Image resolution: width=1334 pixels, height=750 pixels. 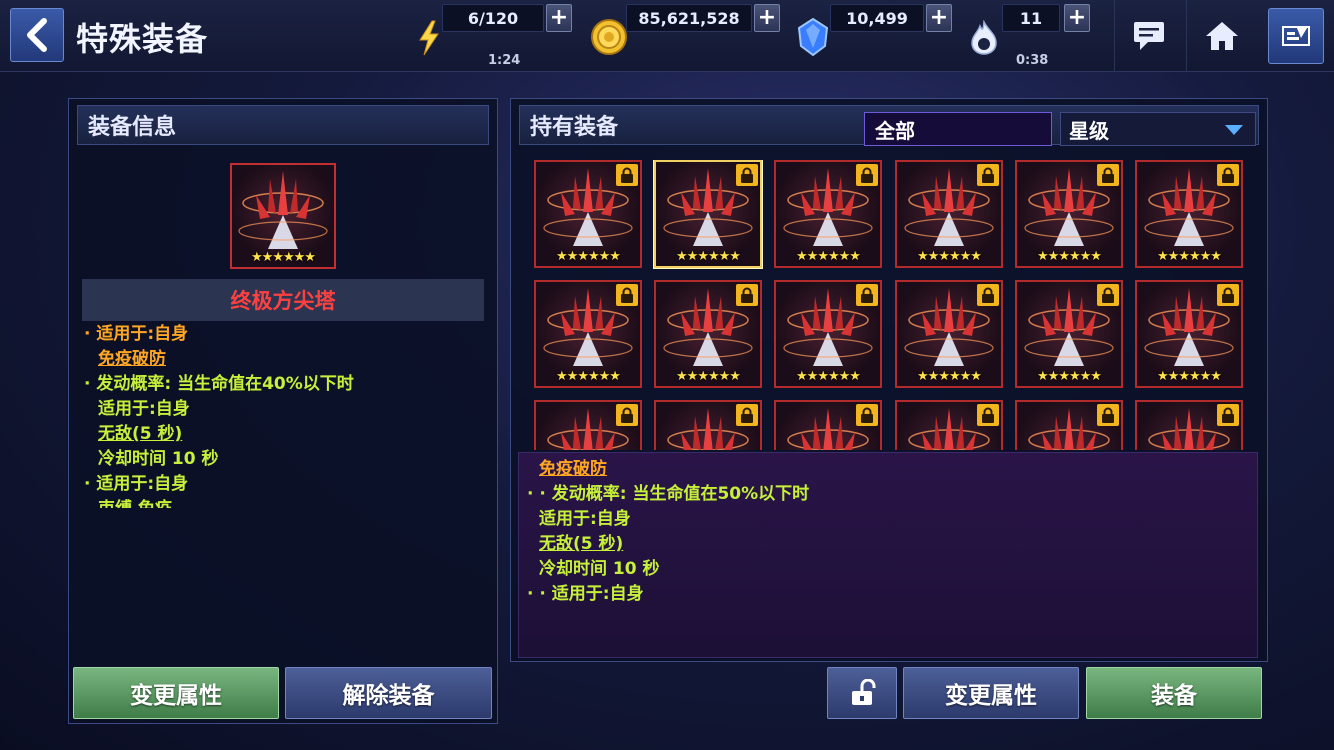 I want to click on lightning-icon, so click(x=429, y=38).